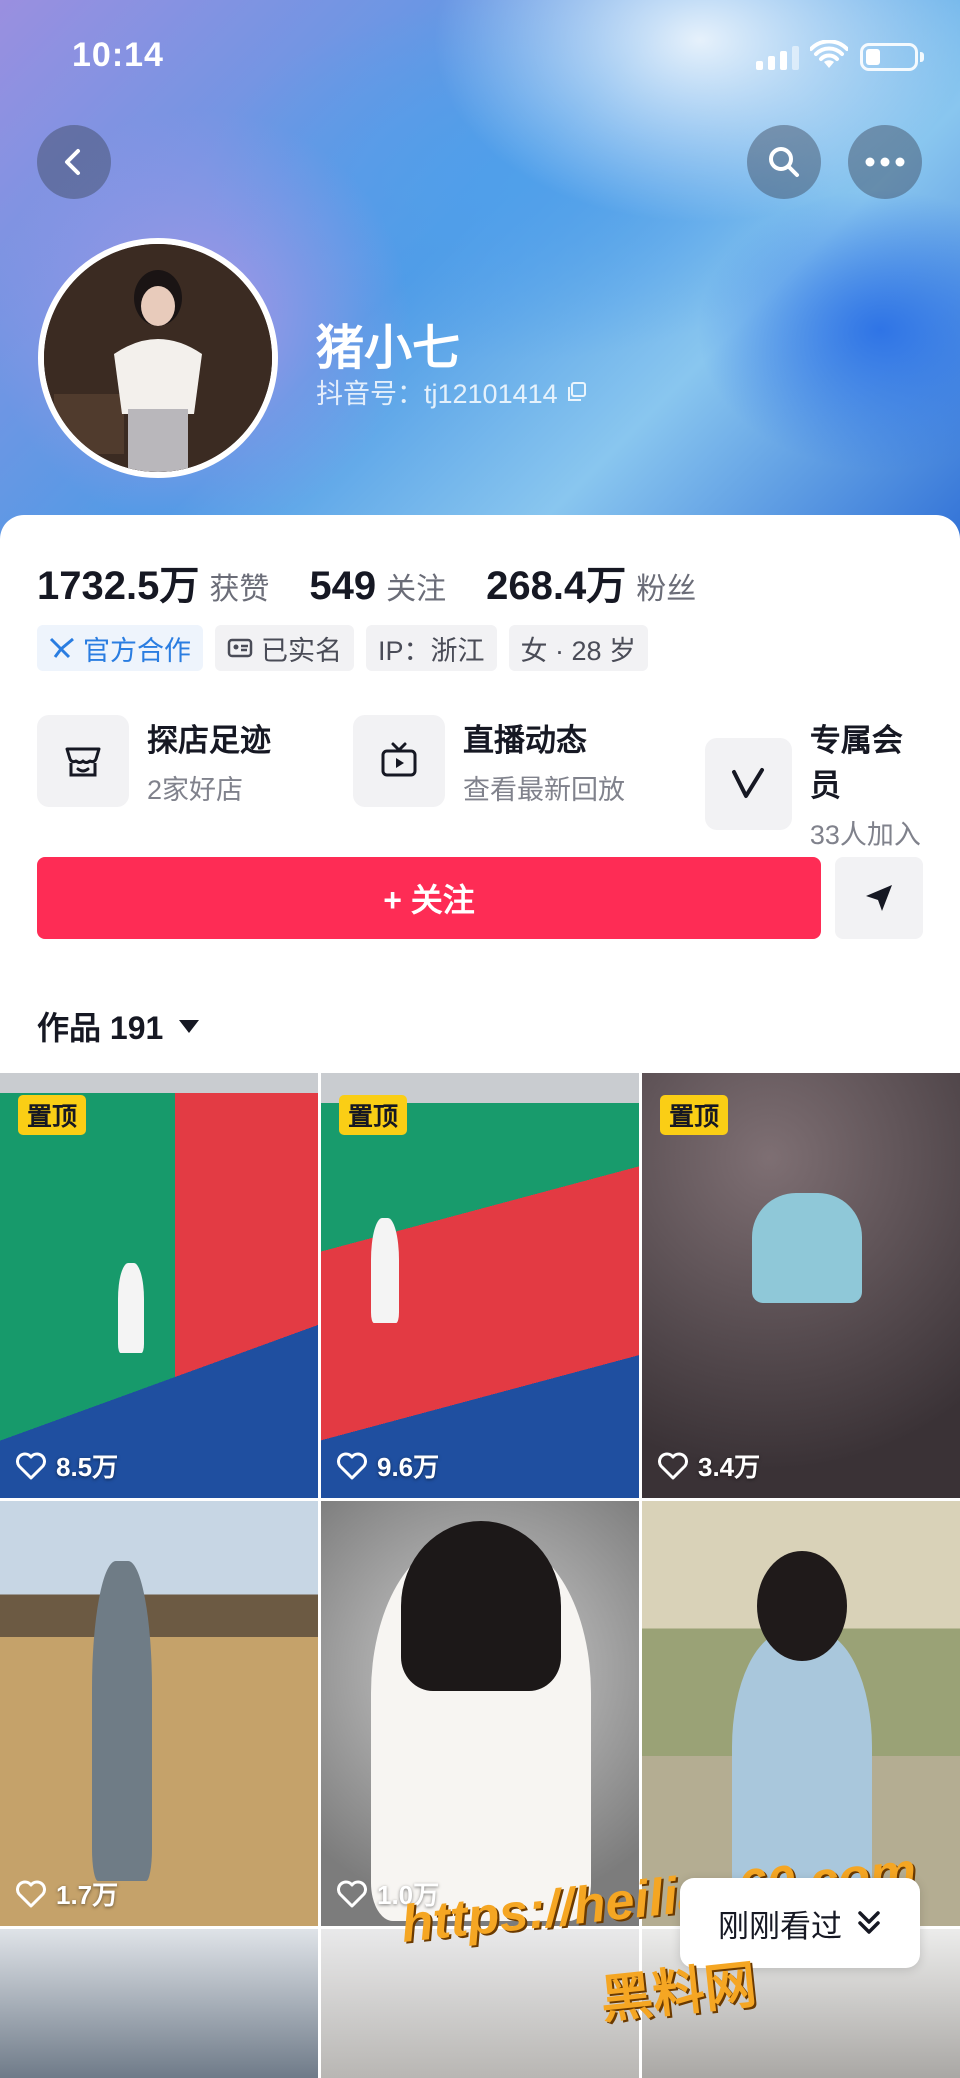 This screenshot has height=2078, width=960. I want to click on feature-store-sub: 2家好店, so click(195, 790).